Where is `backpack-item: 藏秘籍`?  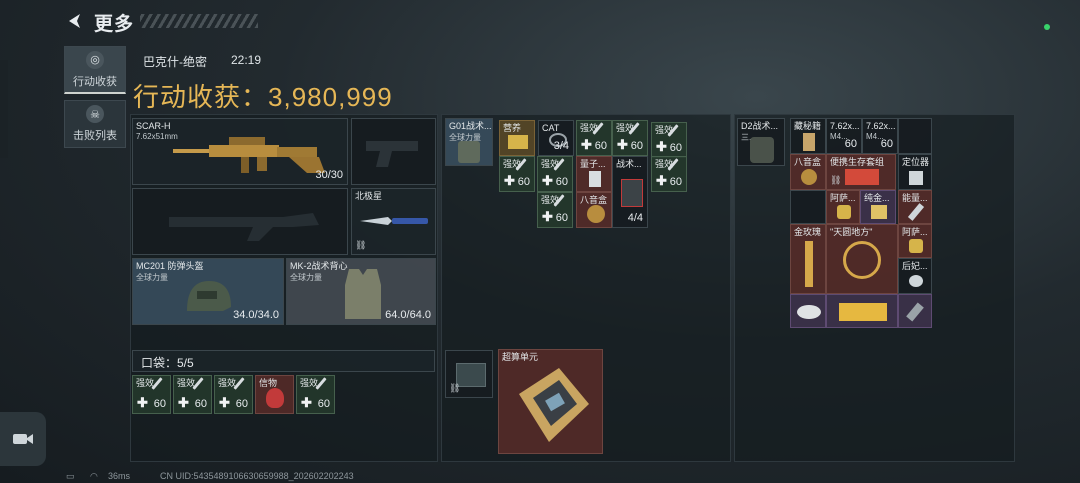 backpack-item: 藏秘籍 is located at coordinates (808, 136).